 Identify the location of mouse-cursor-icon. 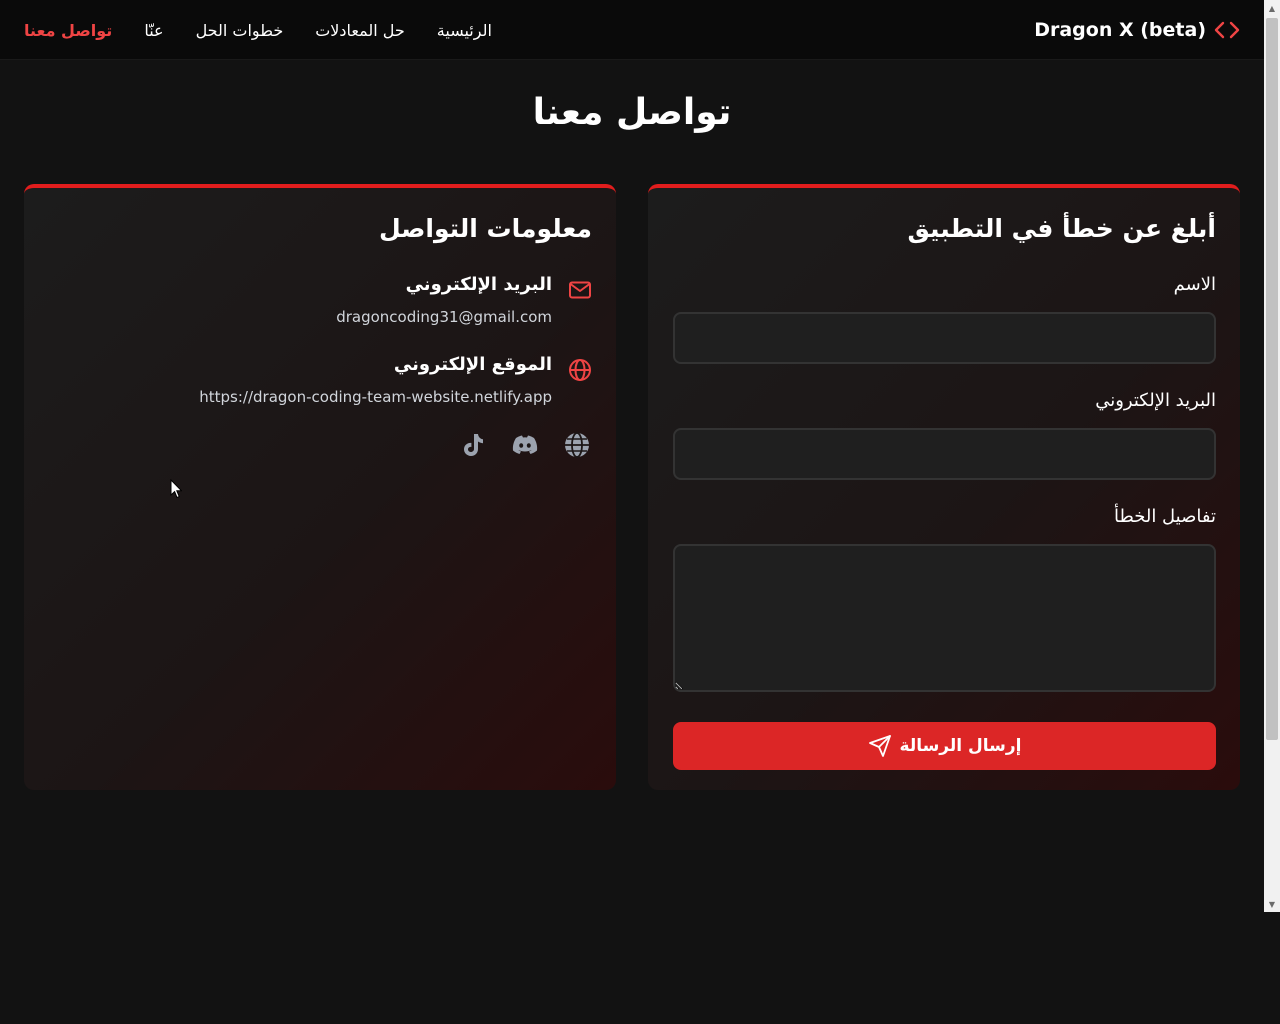
(176, 489).